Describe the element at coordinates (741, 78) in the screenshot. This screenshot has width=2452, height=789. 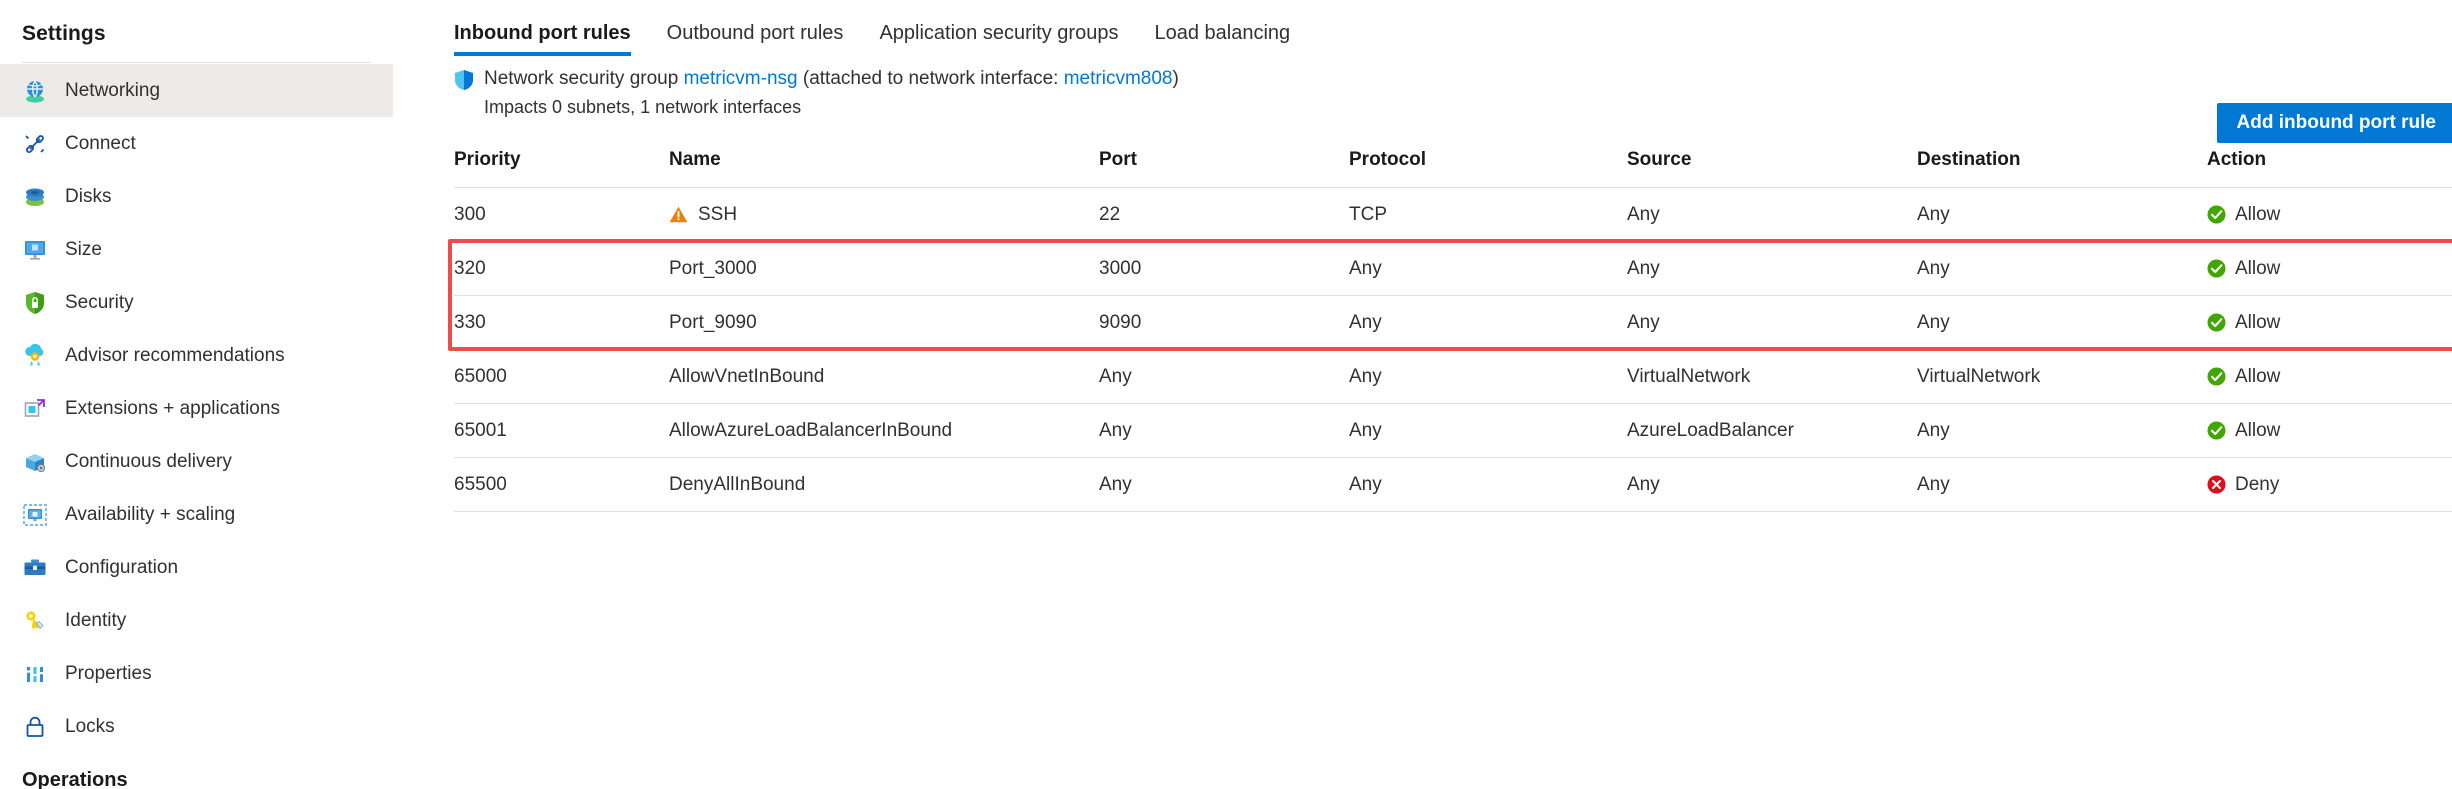
I see `nsg-name-link: metricvm-nsg` at that location.